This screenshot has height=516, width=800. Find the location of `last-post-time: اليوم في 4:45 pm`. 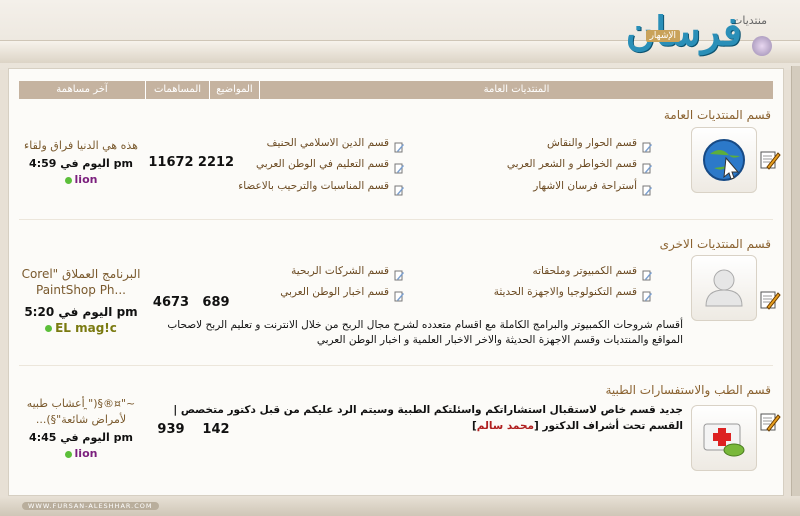

last-post-time: اليوم في 4:45 pm is located at coordinates (81, 437).